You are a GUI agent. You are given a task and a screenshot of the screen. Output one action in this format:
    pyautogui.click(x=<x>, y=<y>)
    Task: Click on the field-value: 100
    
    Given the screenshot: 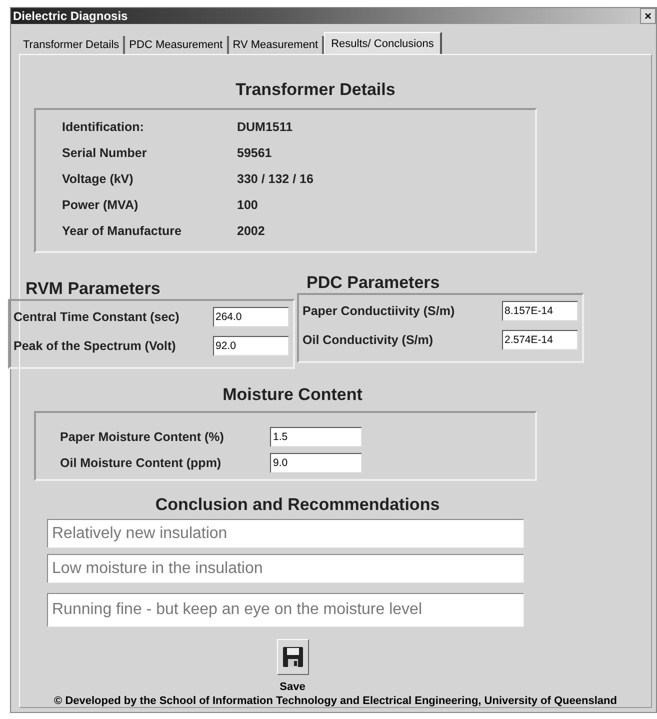 What is the action you would take?
    pyautogui.click(x=248, y=206)
    